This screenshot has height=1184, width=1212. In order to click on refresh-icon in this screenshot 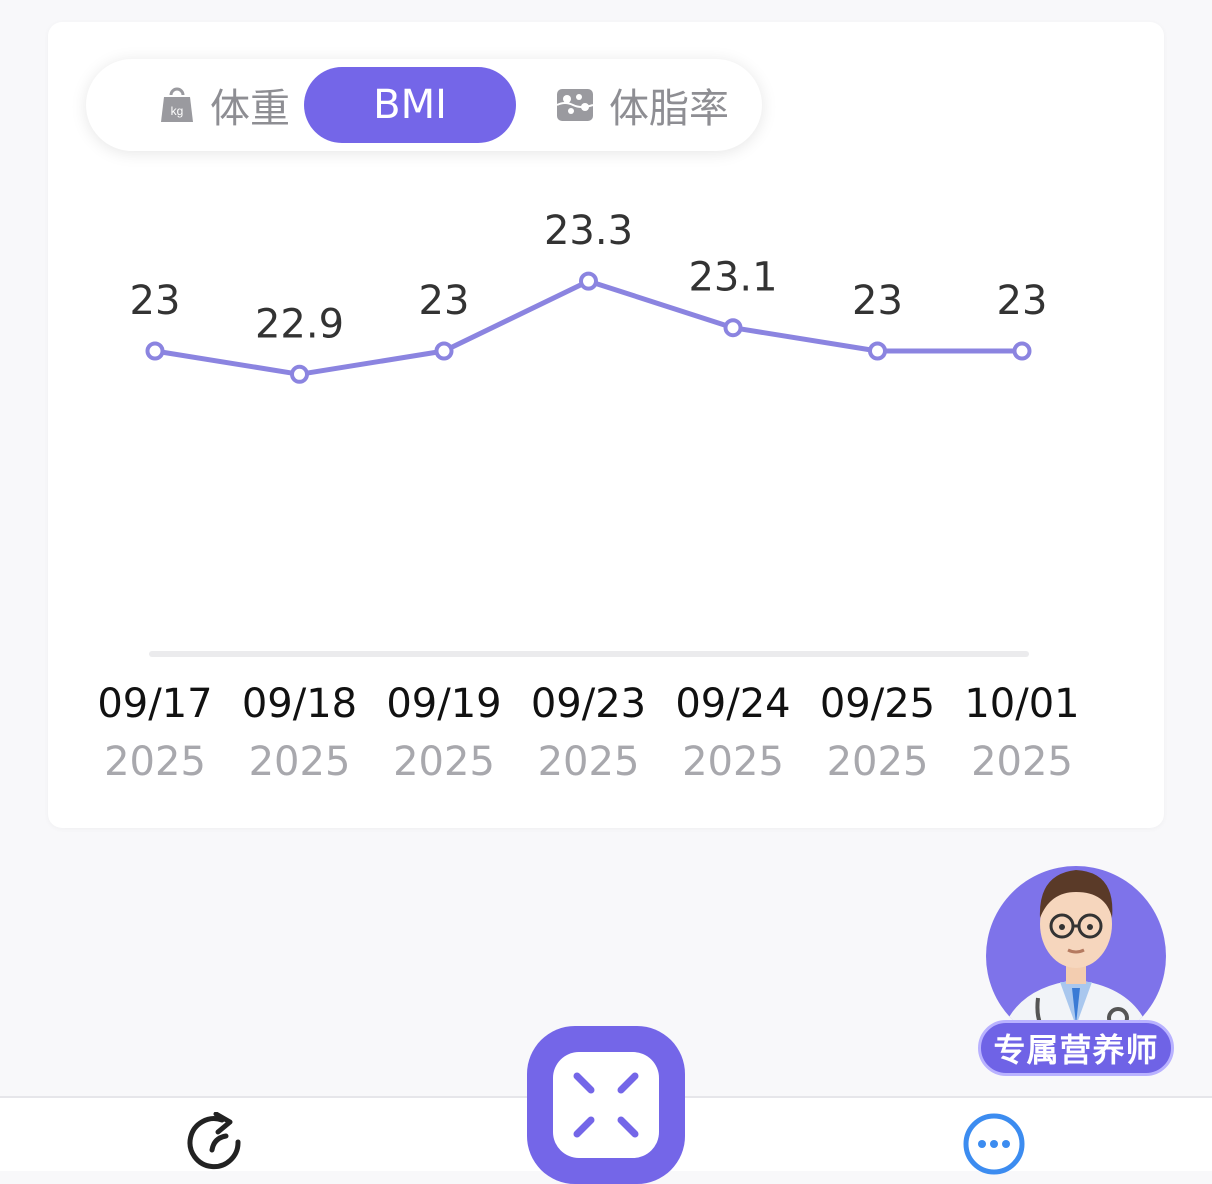, I will do `click(218, 1145)`.